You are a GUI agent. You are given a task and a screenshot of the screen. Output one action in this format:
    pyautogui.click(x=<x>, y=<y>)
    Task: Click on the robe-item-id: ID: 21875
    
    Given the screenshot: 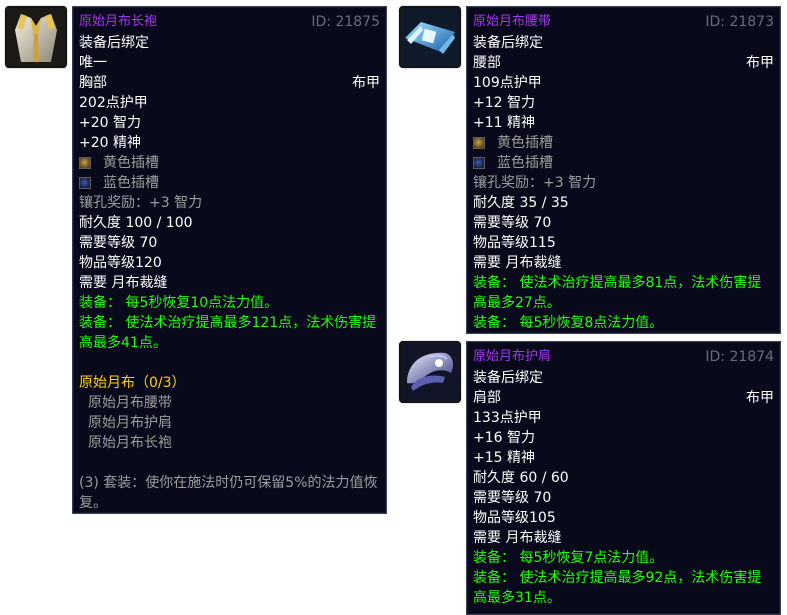 What is the action you would take?
    pyautogui.click(x=345, y=22)
    